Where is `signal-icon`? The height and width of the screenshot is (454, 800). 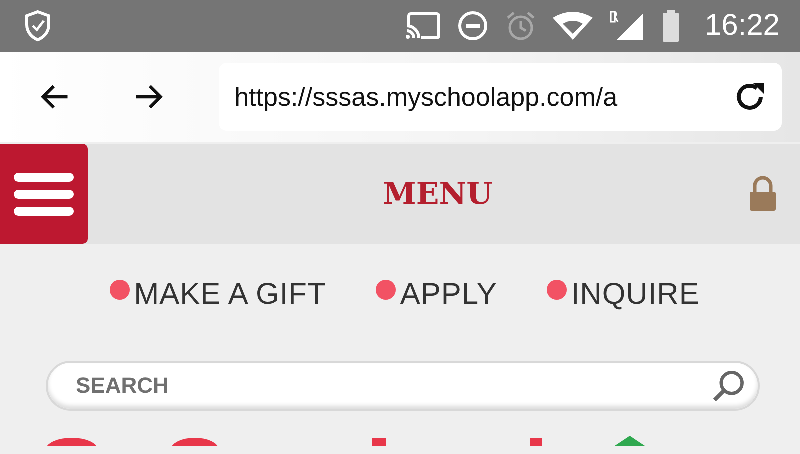 signal-icon is located at coordinates (626, 26).